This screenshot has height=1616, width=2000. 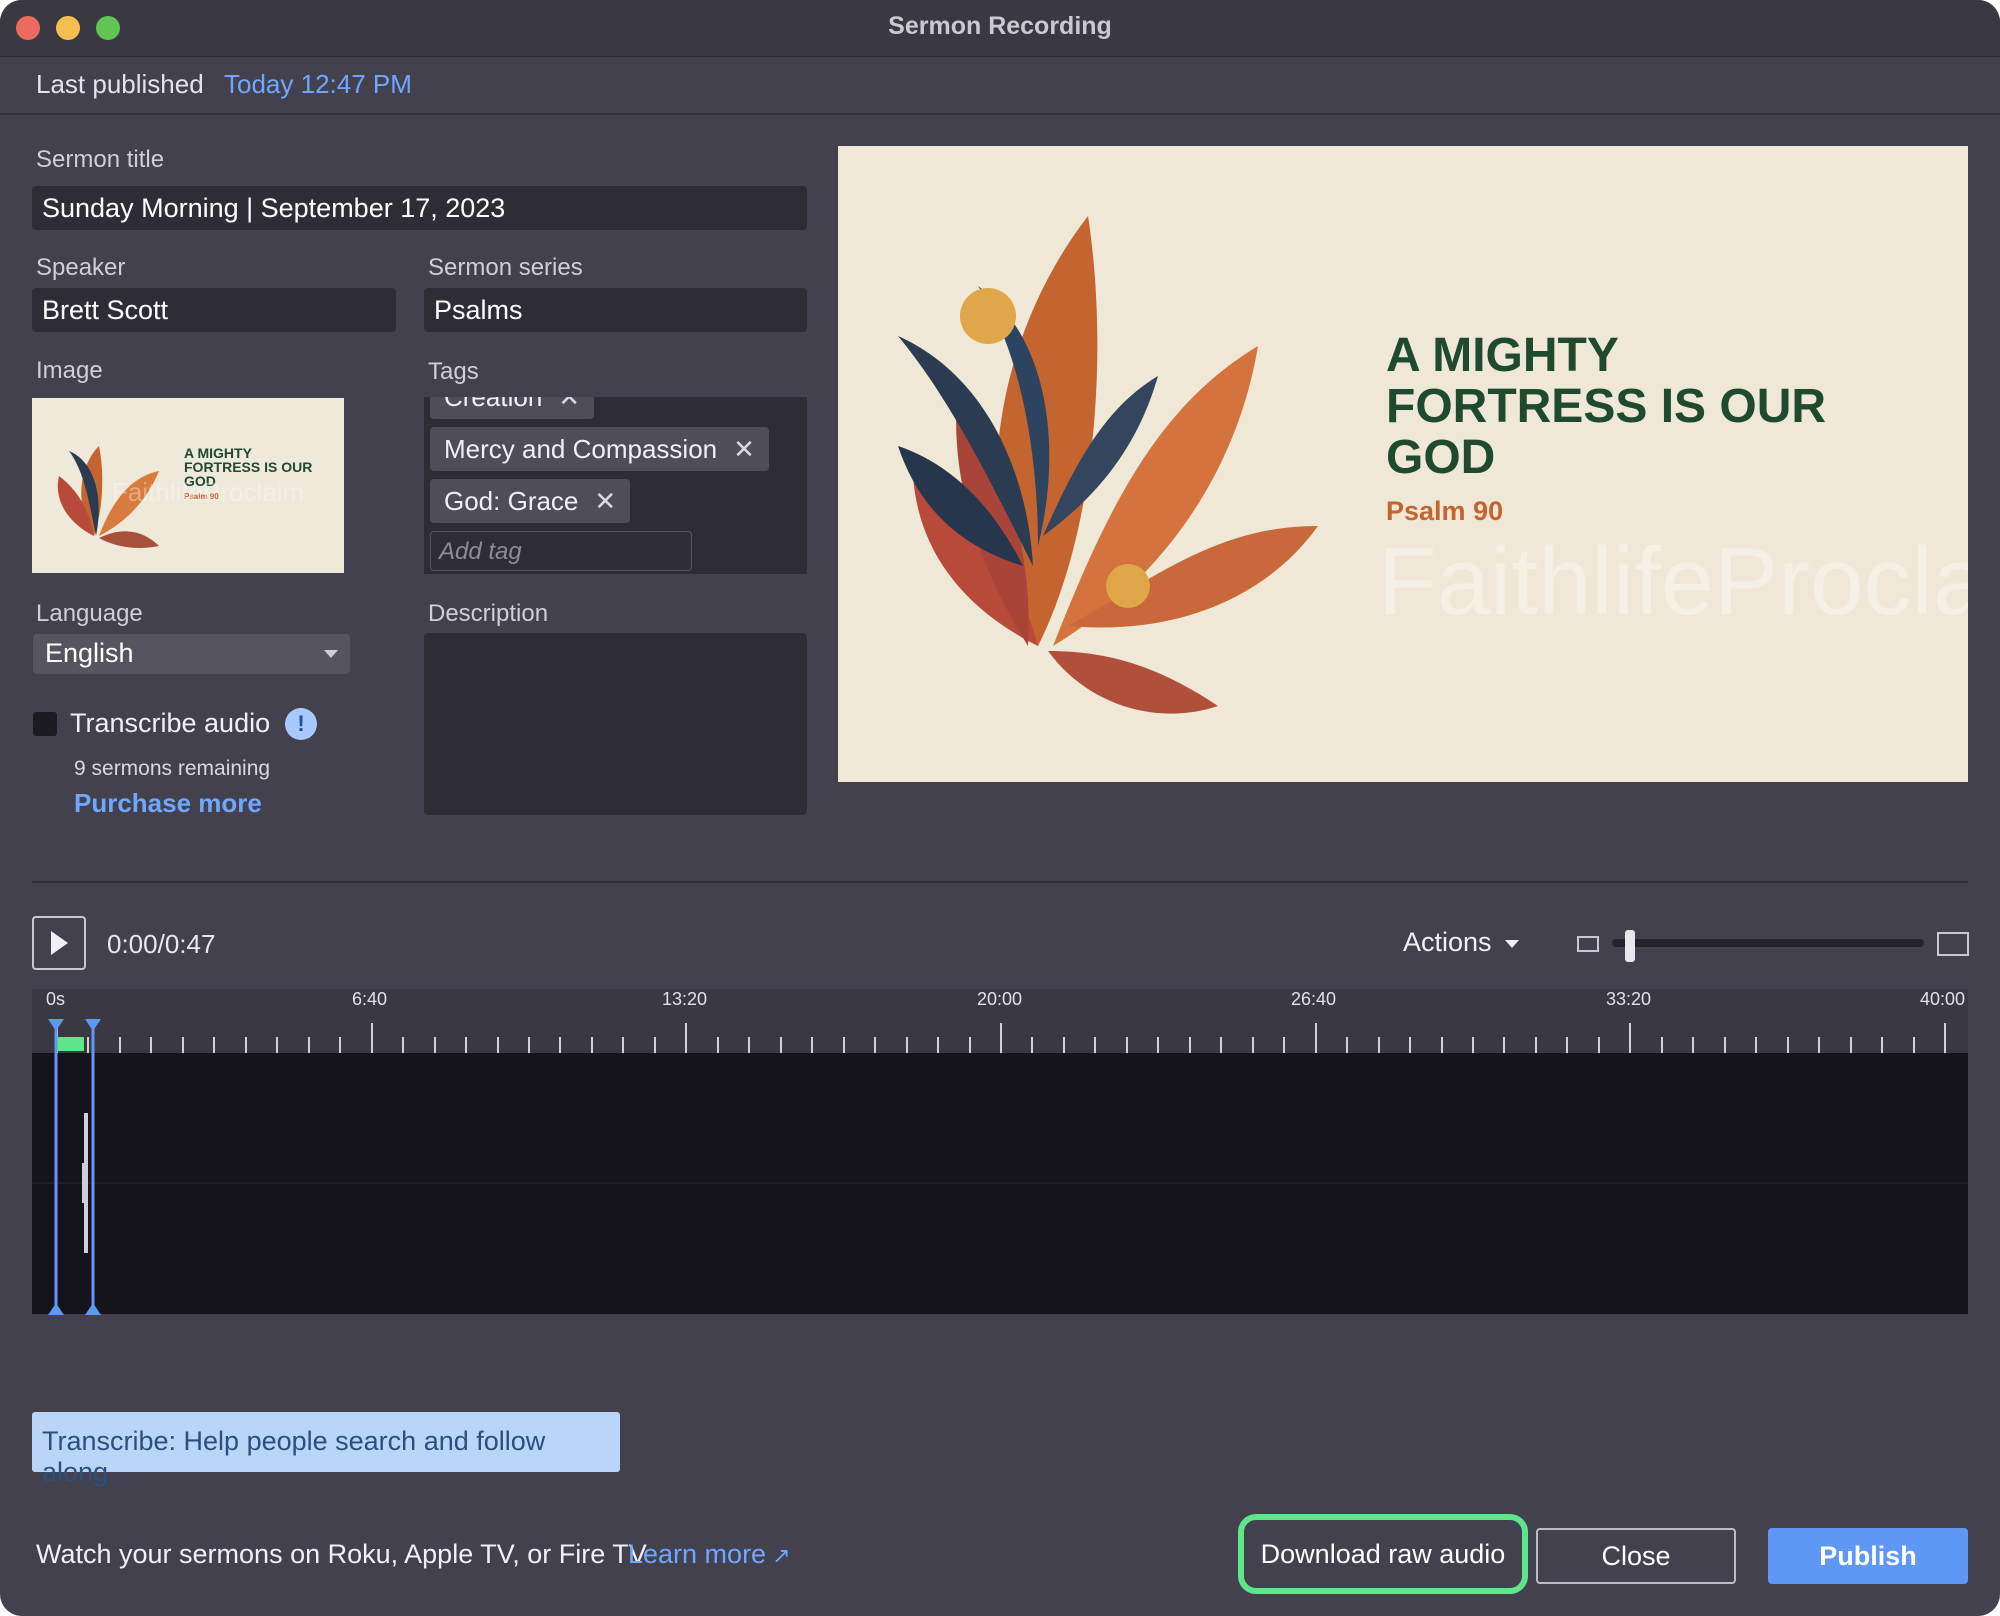 I want to click on window-title: Sermon Recording, so click(x=1000, y=26).